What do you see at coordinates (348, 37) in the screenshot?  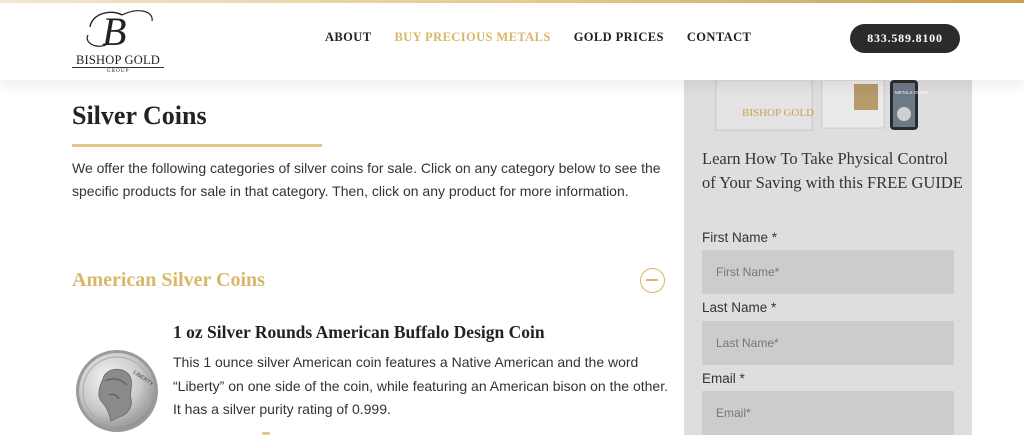 I see `nav-item-about: ABOUT` at bounding box center [348, 37].